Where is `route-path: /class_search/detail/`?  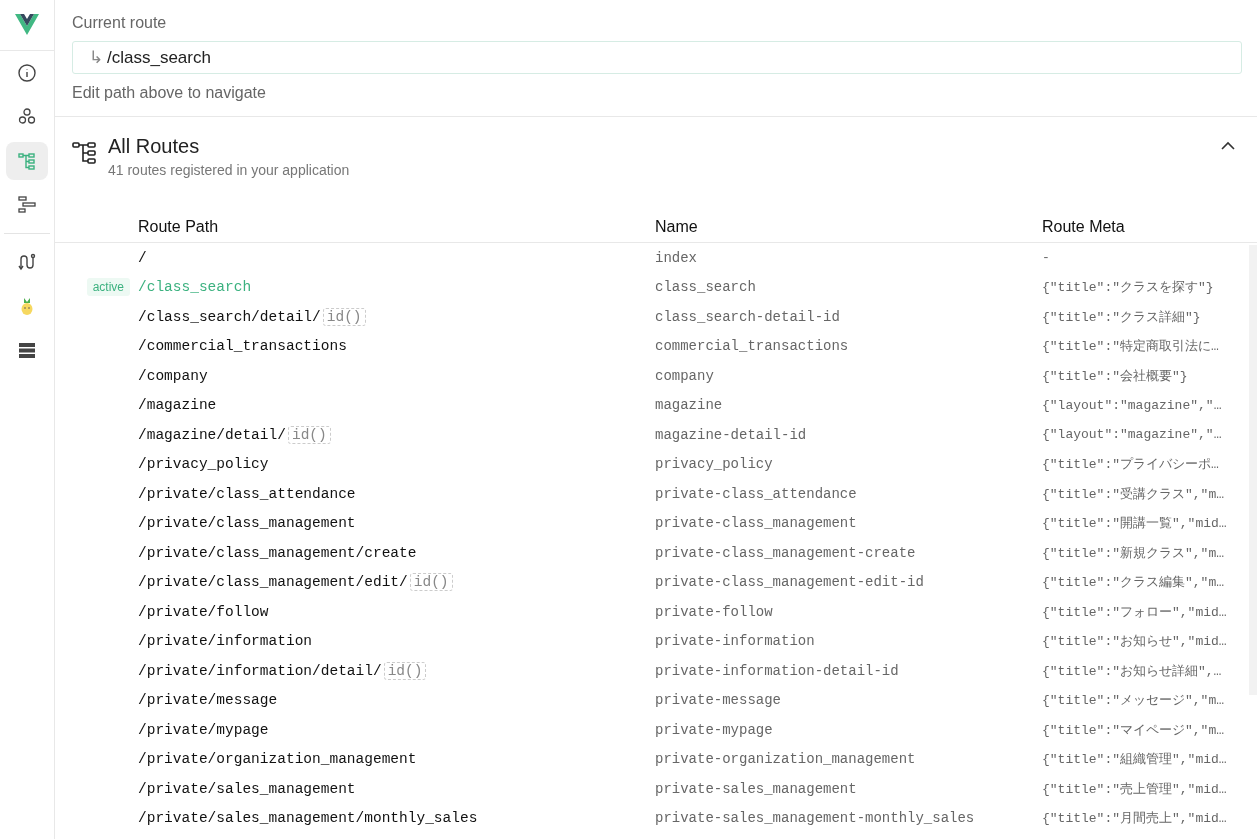
route-path: /class_search/detail/ is located at coordinates (229, 316).